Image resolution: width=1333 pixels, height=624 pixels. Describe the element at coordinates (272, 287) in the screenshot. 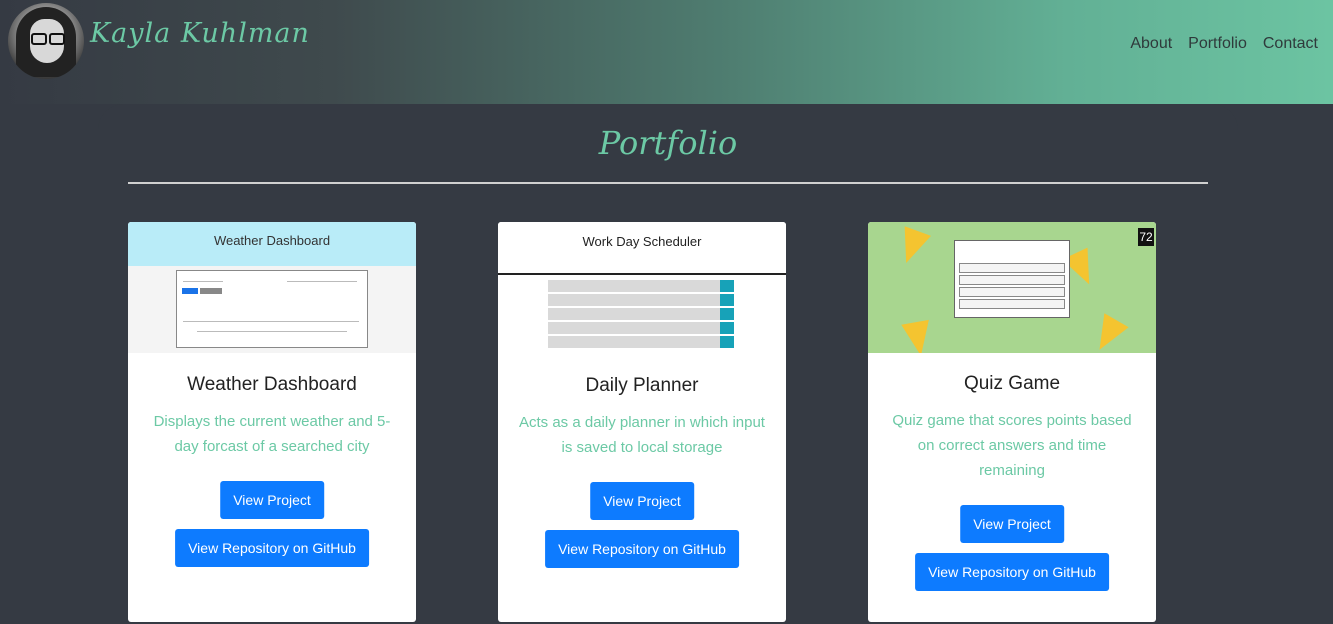

I see `project-thumbnail: Weather Dashboard` at that location.